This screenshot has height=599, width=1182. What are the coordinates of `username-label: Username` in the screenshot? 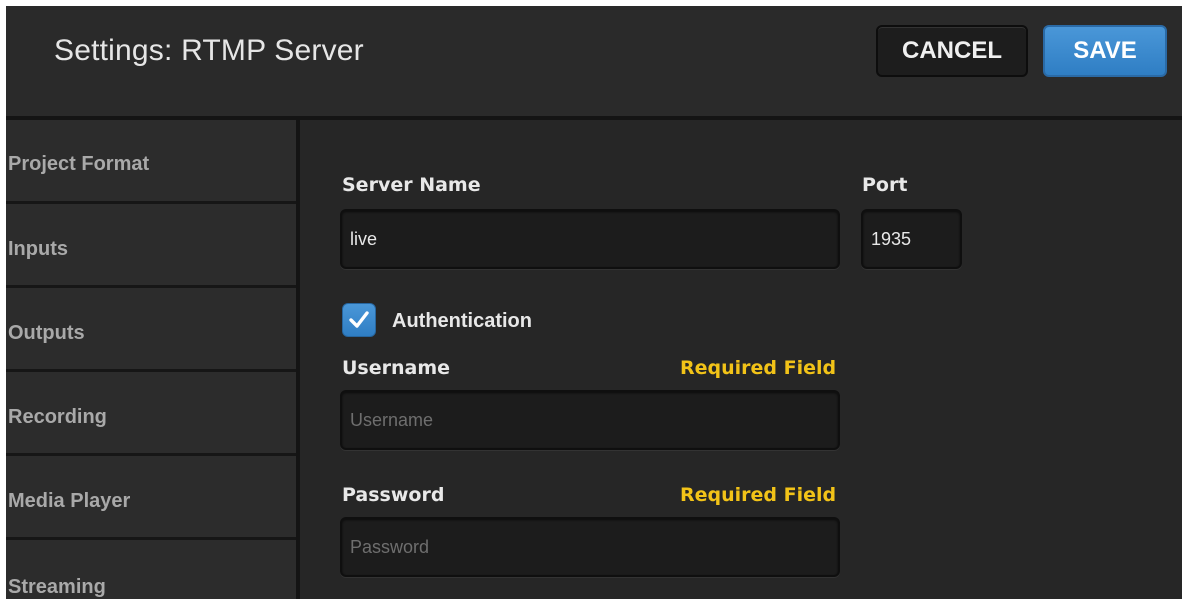 It's located at (396, 368).